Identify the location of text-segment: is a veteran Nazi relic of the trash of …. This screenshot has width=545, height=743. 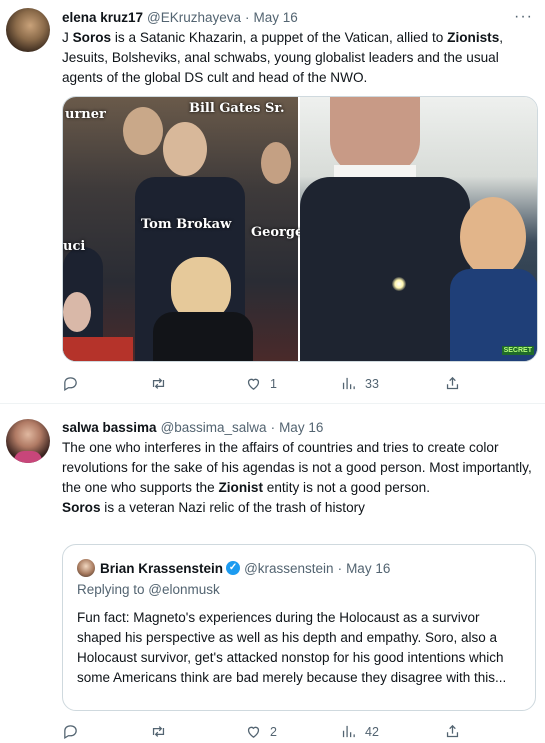
(232, 507).